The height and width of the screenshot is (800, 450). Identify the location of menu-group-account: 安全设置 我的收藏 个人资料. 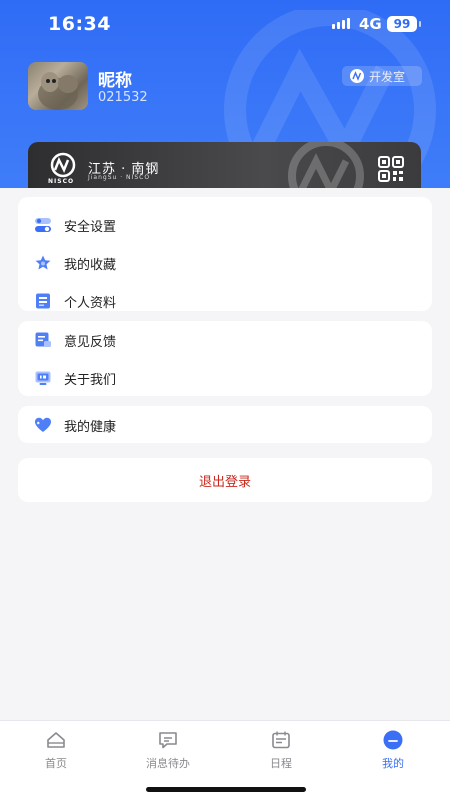
(225, 254).